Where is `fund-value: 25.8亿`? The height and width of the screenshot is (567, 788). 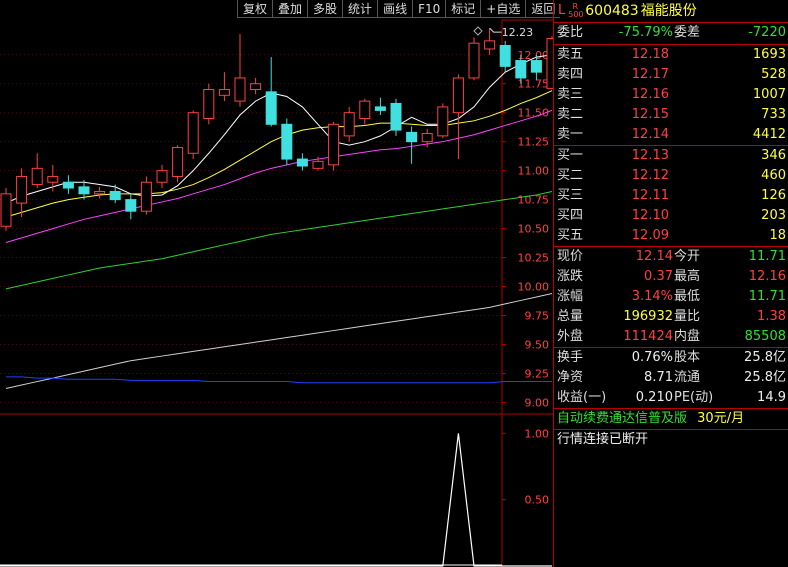
fund-value: 25.8亿 is located at coordinates (765, 377).